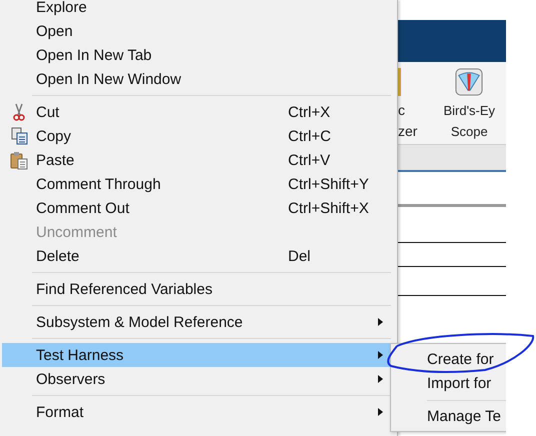 Image resolution: width=536 pixels, height=436 pixels. What do you see at coordinates (198, 256) in the screenshot?
I see `menu-item: Delete Del` at bounding box center [198, 256].